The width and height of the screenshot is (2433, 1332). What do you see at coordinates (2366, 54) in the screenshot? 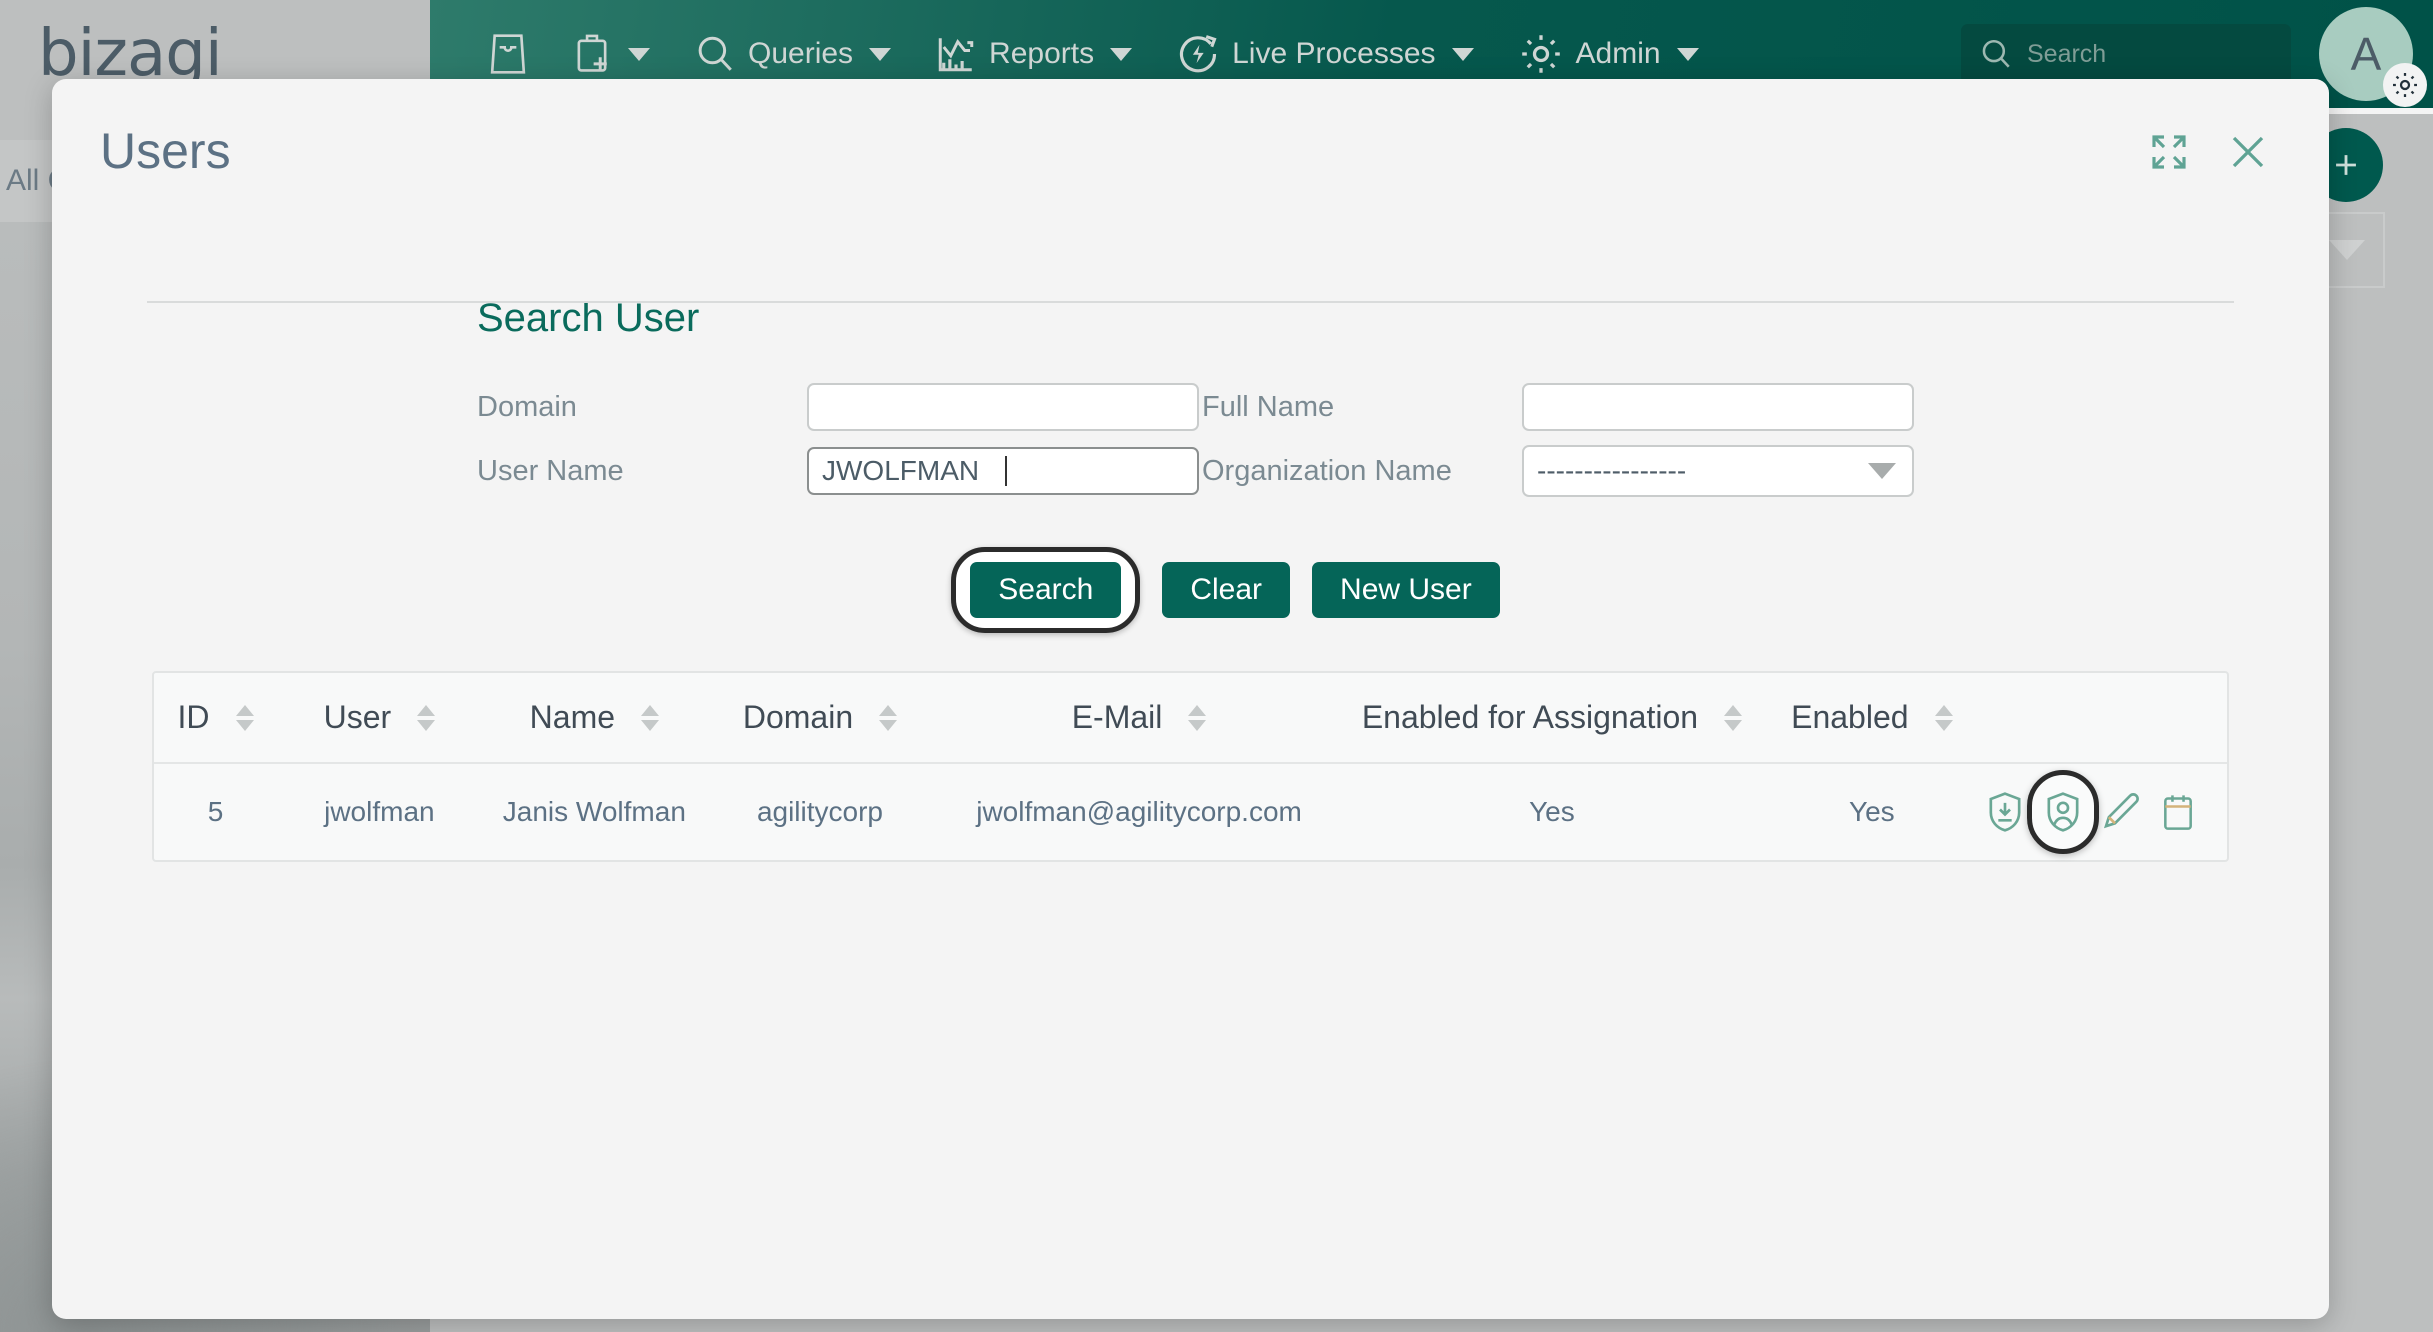
I see `avatar-initial: A` at bounding box center [2366, 54].